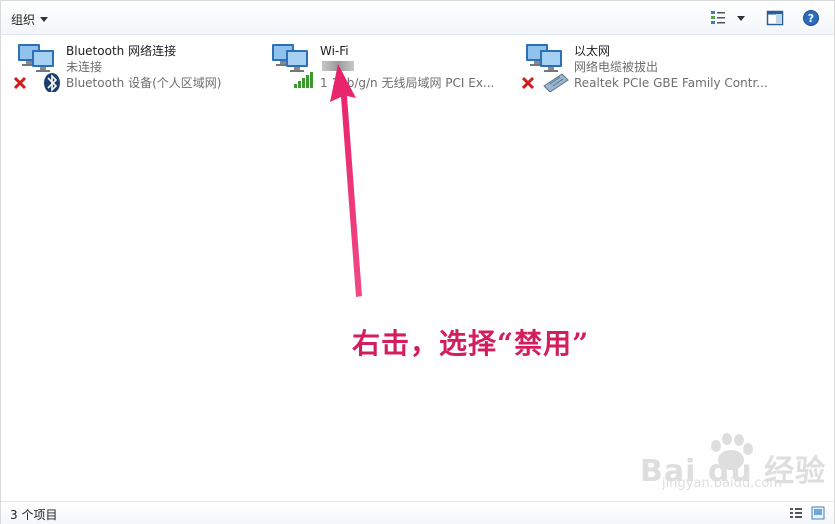  I want to click on connection-text: Bluetooth 网络连接 未连接 Bluetooth 设备(个人区域网), so click(143, 67).